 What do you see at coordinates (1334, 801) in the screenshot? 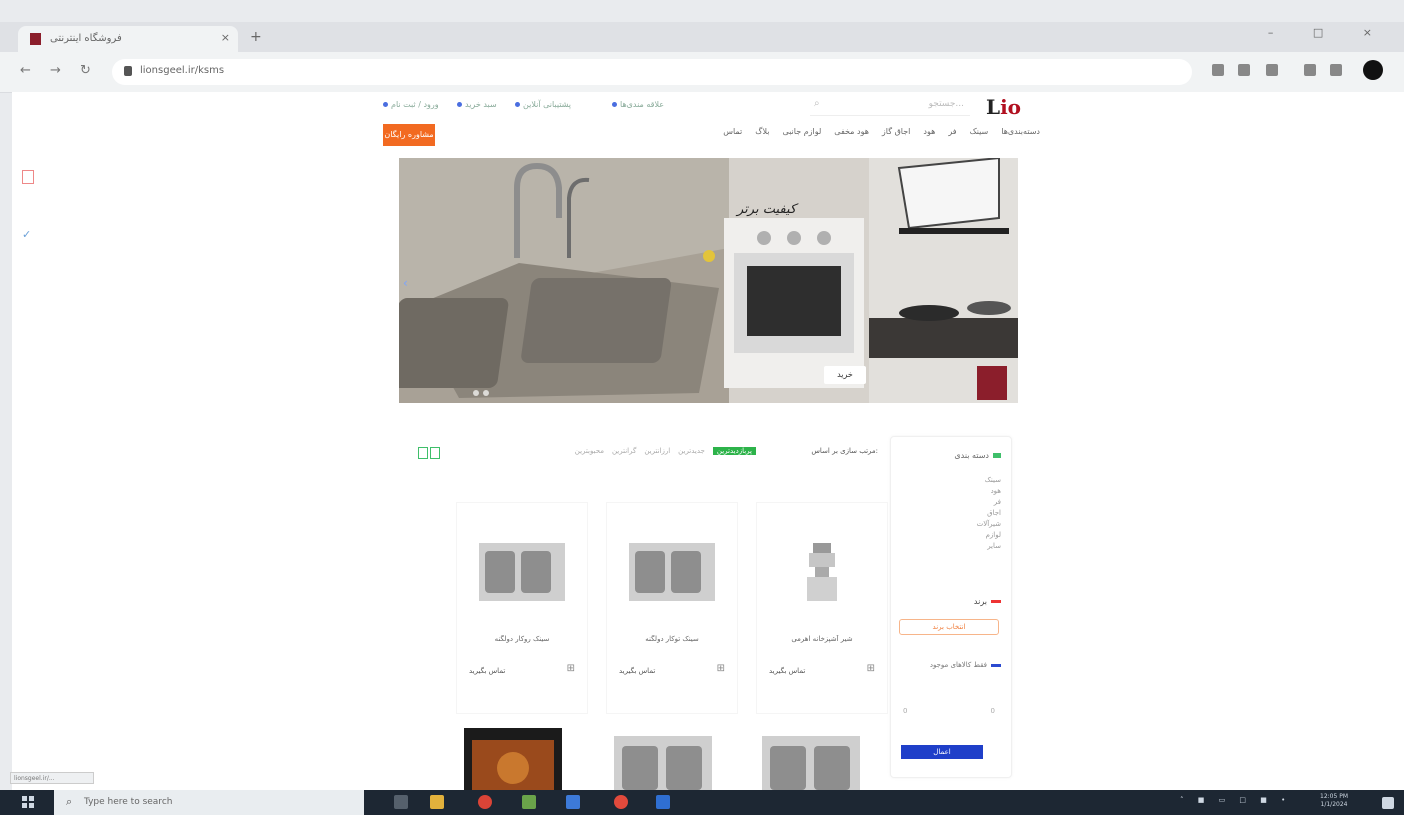
I see `taskbar-clock: 12:05 PM 1/1/2024` at bounding box center [1334, 801].